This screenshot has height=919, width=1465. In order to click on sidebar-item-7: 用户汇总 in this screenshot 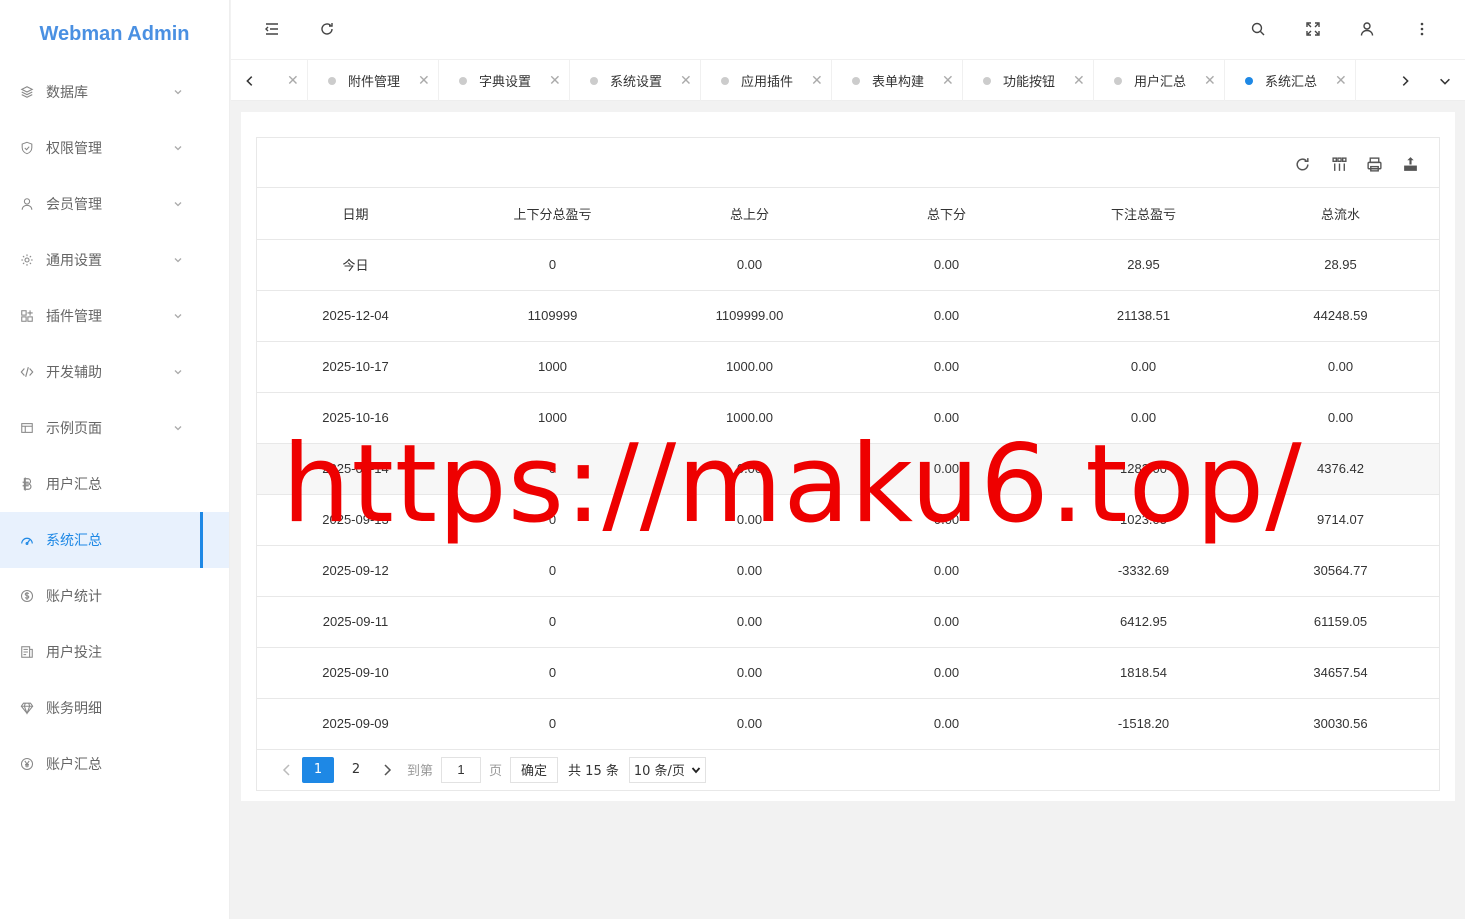, I will do `click(114, 484)`.